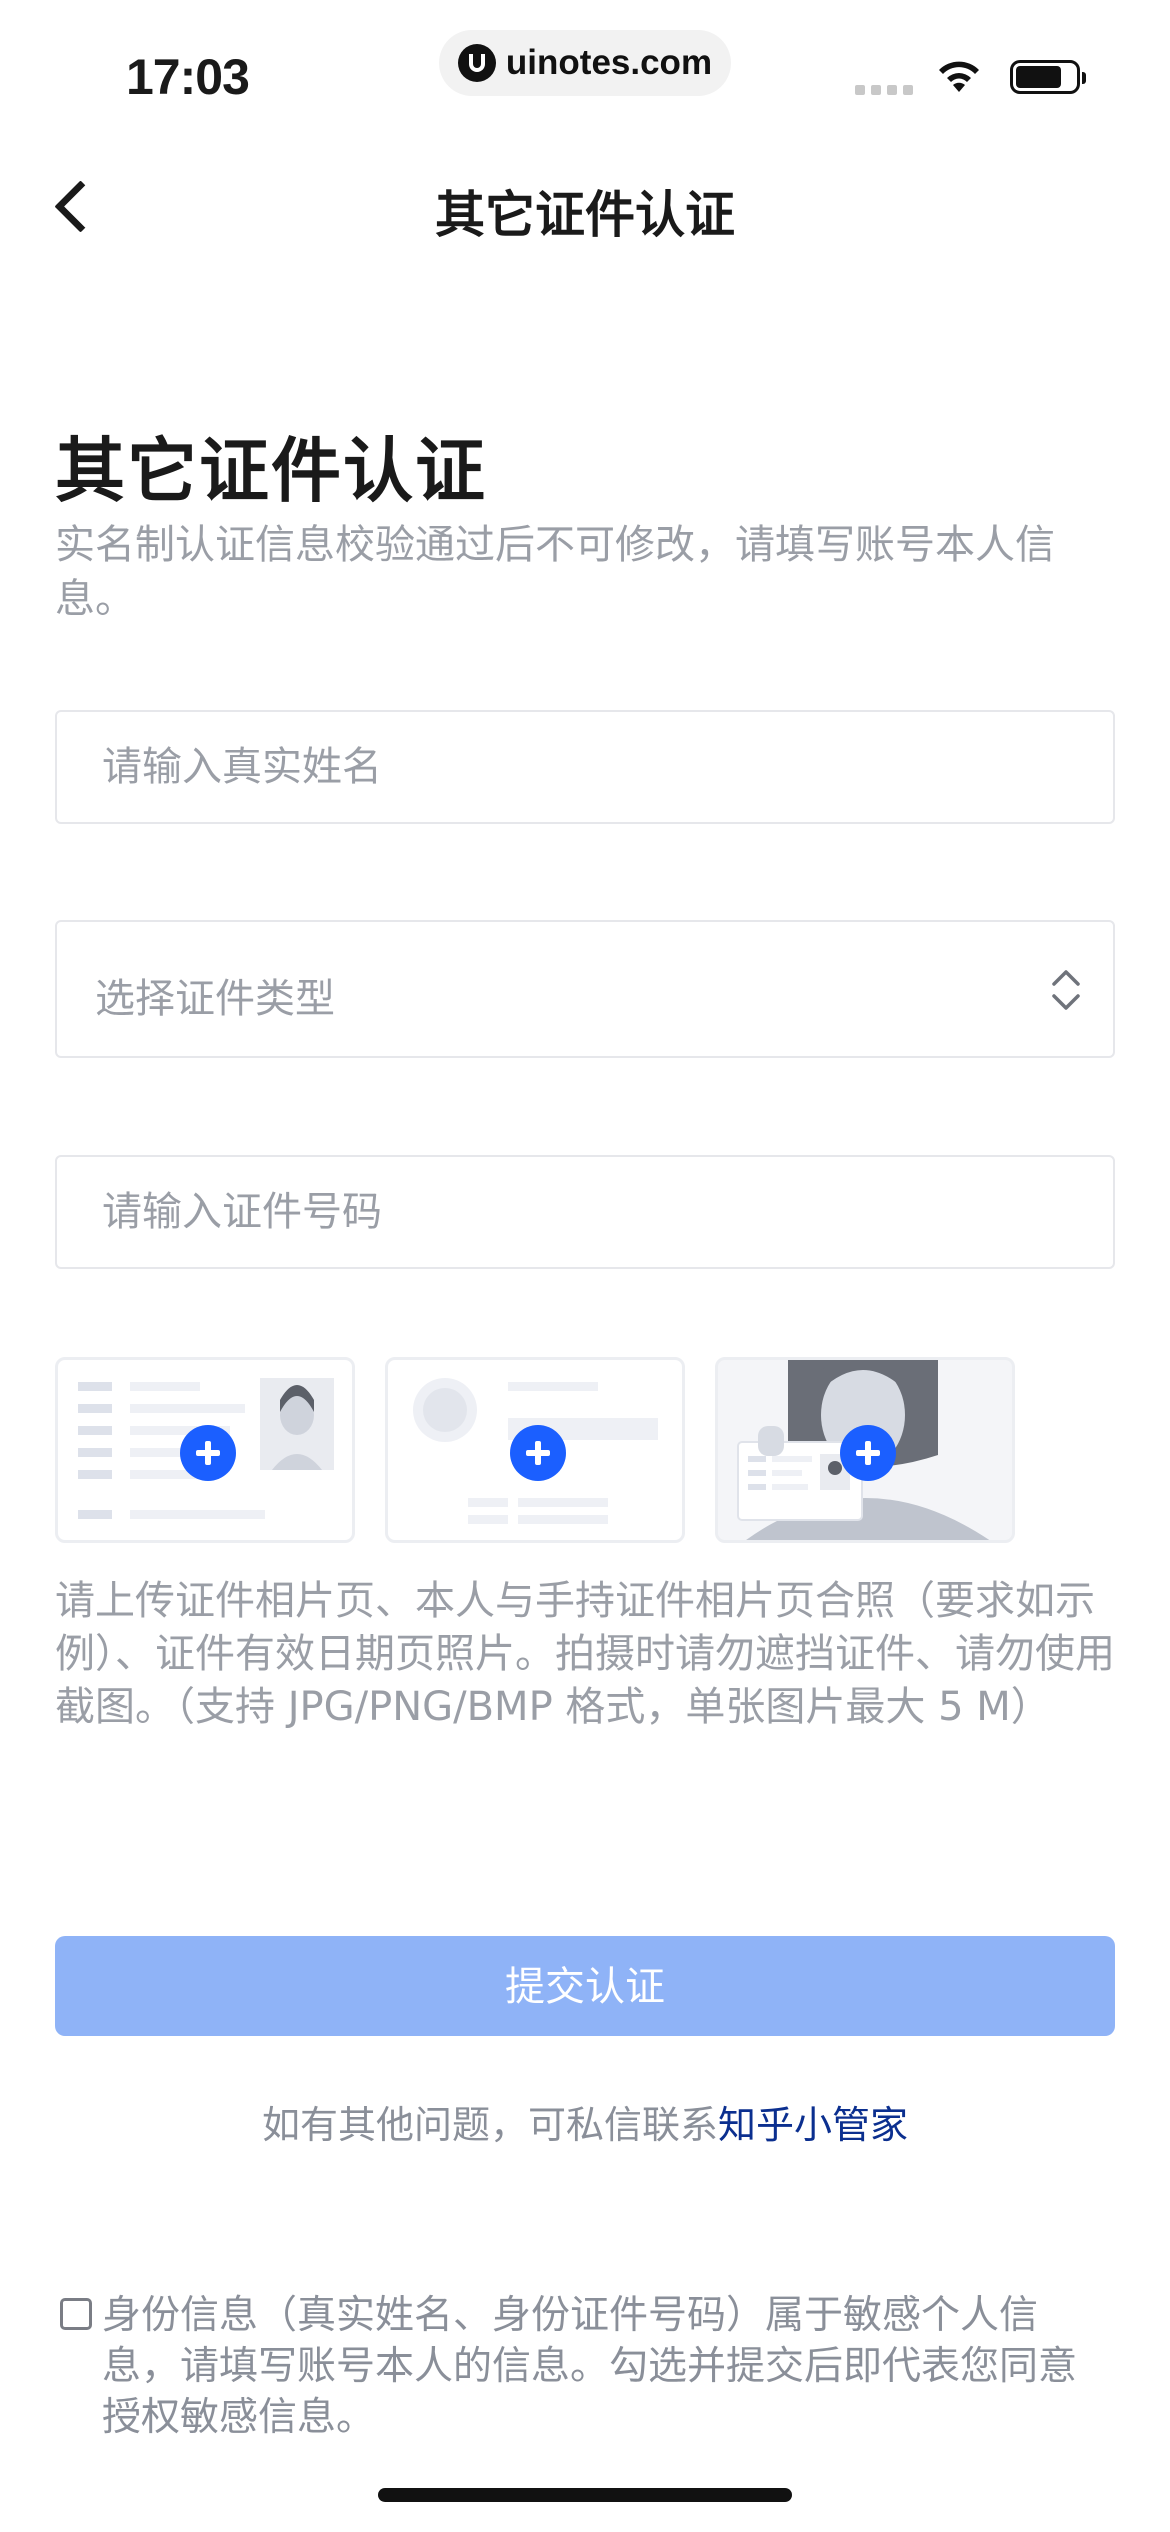  Describe the element at coordinates (585, 215) in the screenshot. I see `nav-title: 其它证件认证` at that location.